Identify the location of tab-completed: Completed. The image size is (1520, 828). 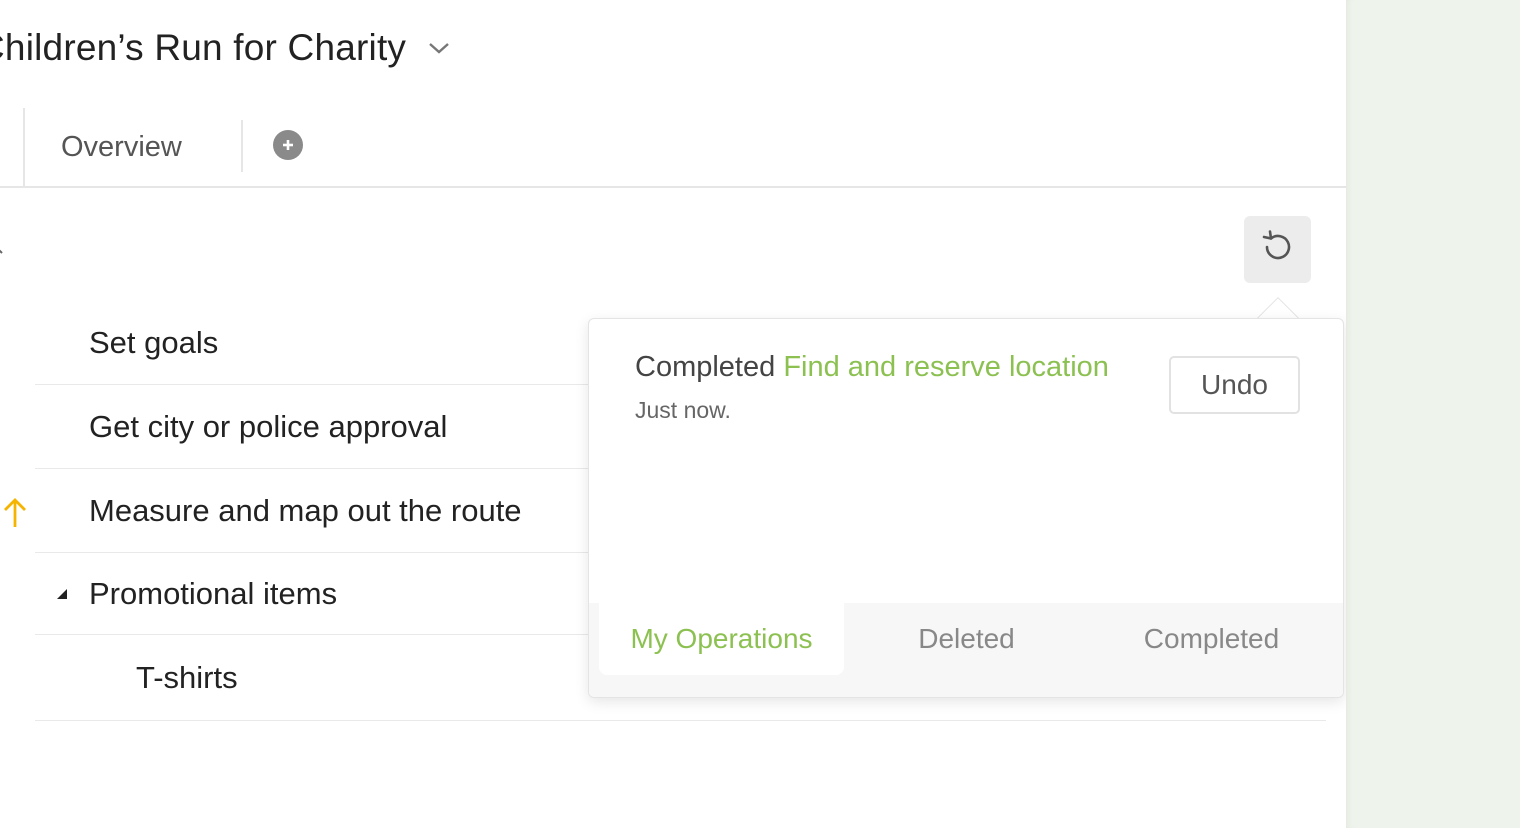
(1211, 639).